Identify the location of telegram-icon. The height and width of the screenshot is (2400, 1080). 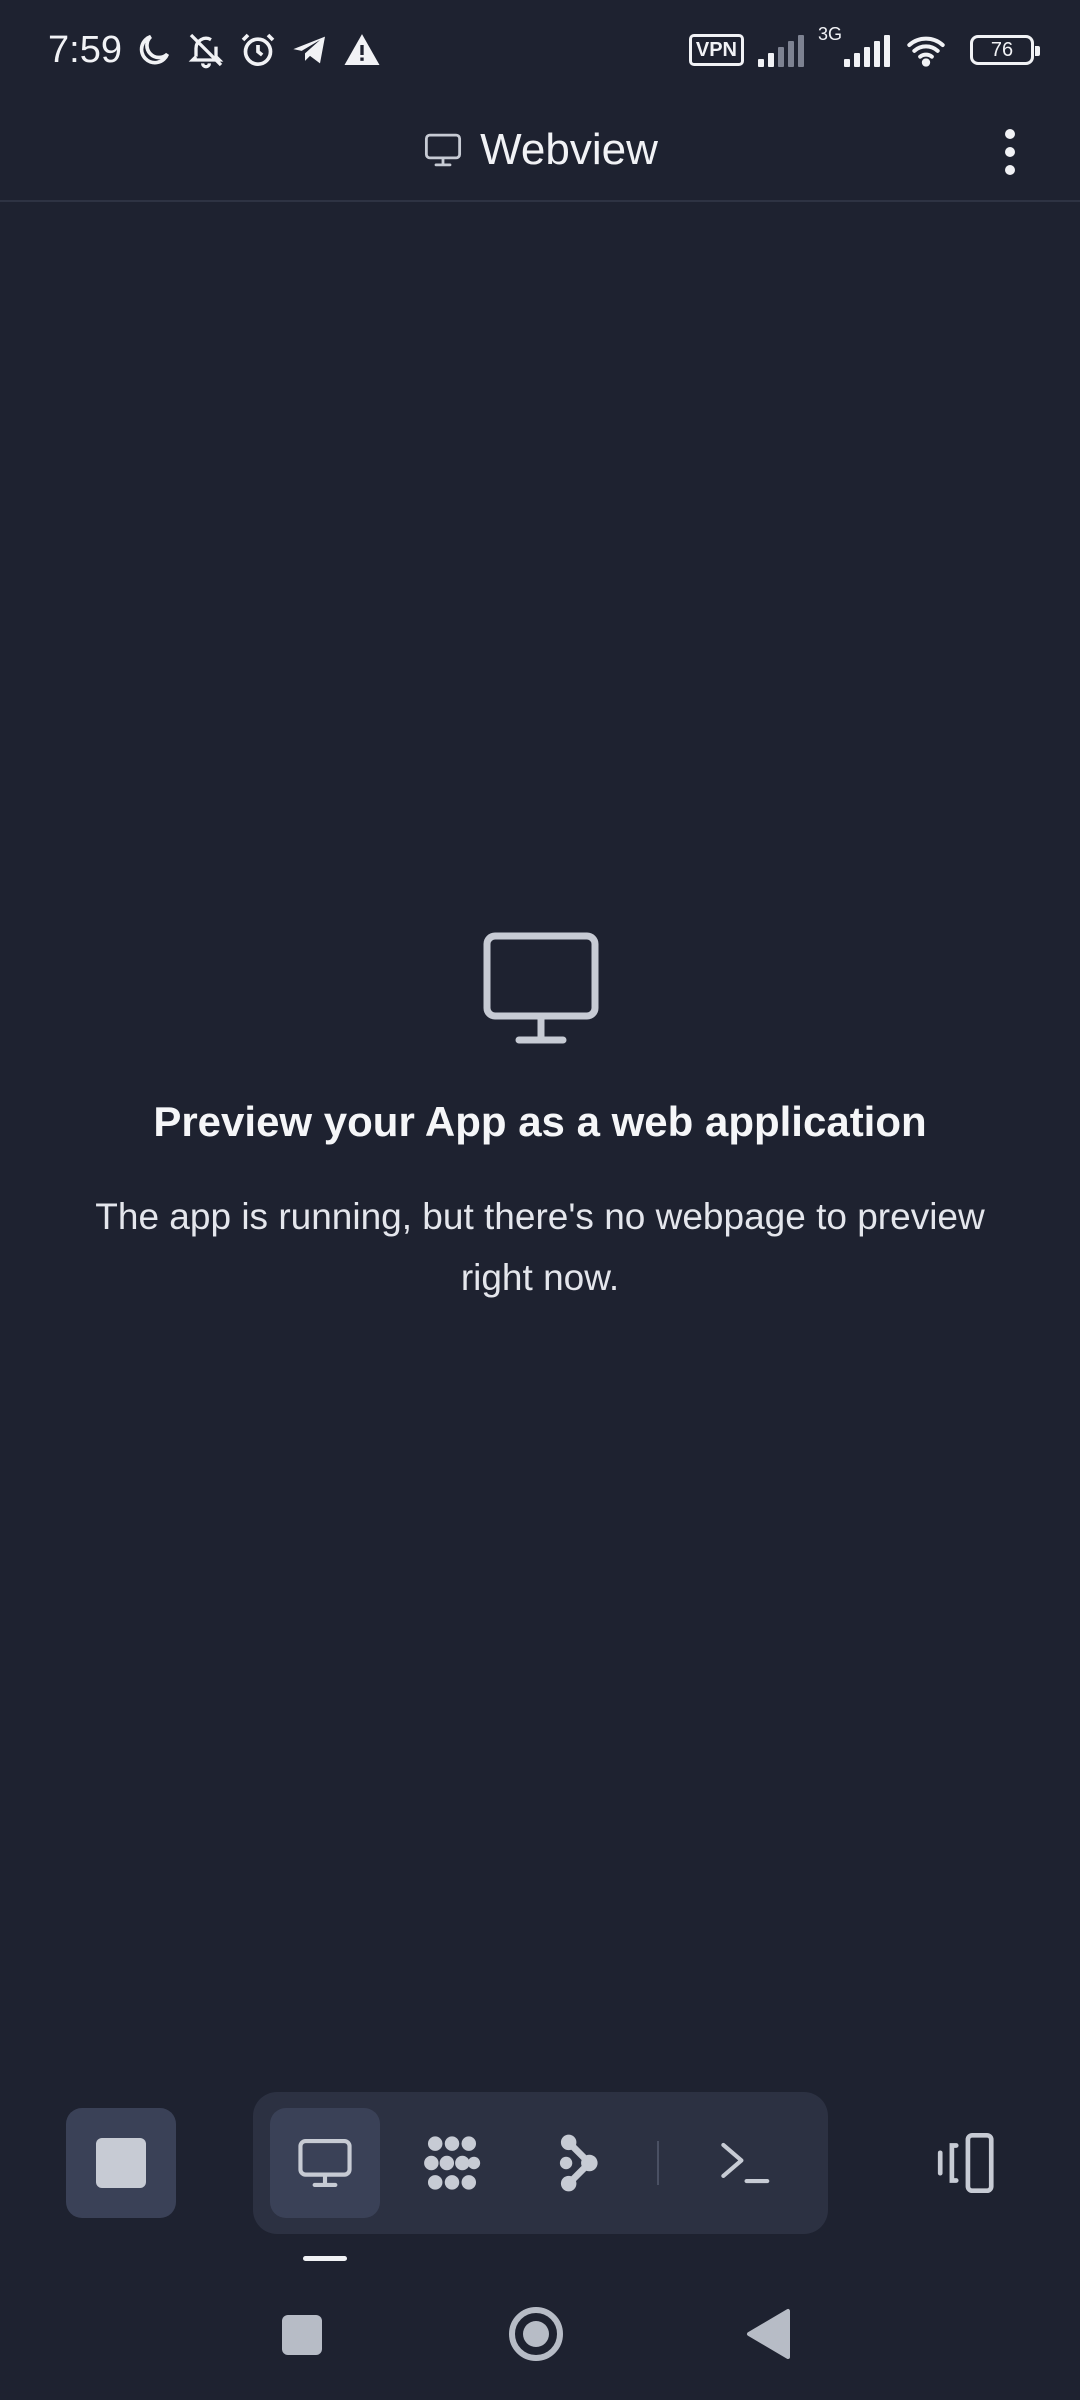
(310, 50).